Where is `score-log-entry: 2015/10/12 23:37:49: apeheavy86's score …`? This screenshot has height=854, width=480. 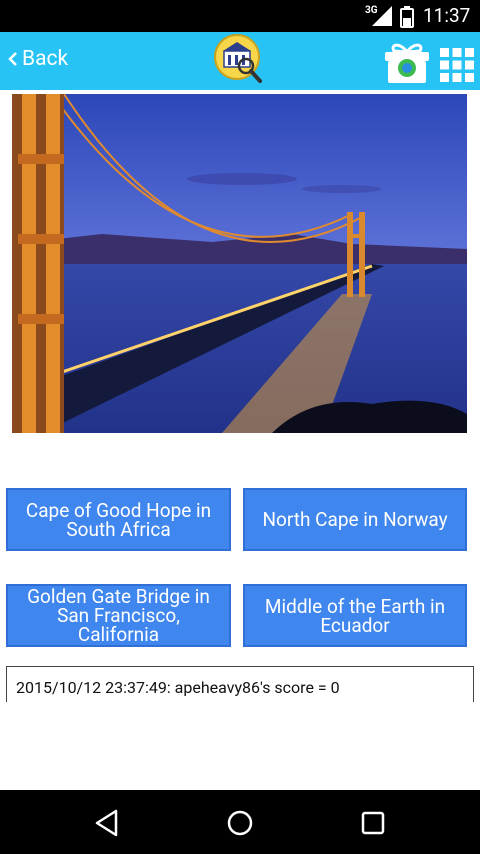 score-log-entry: 2015/10/12 23:37:49: apeheavy86's score … is located at coordinates (178, 687).